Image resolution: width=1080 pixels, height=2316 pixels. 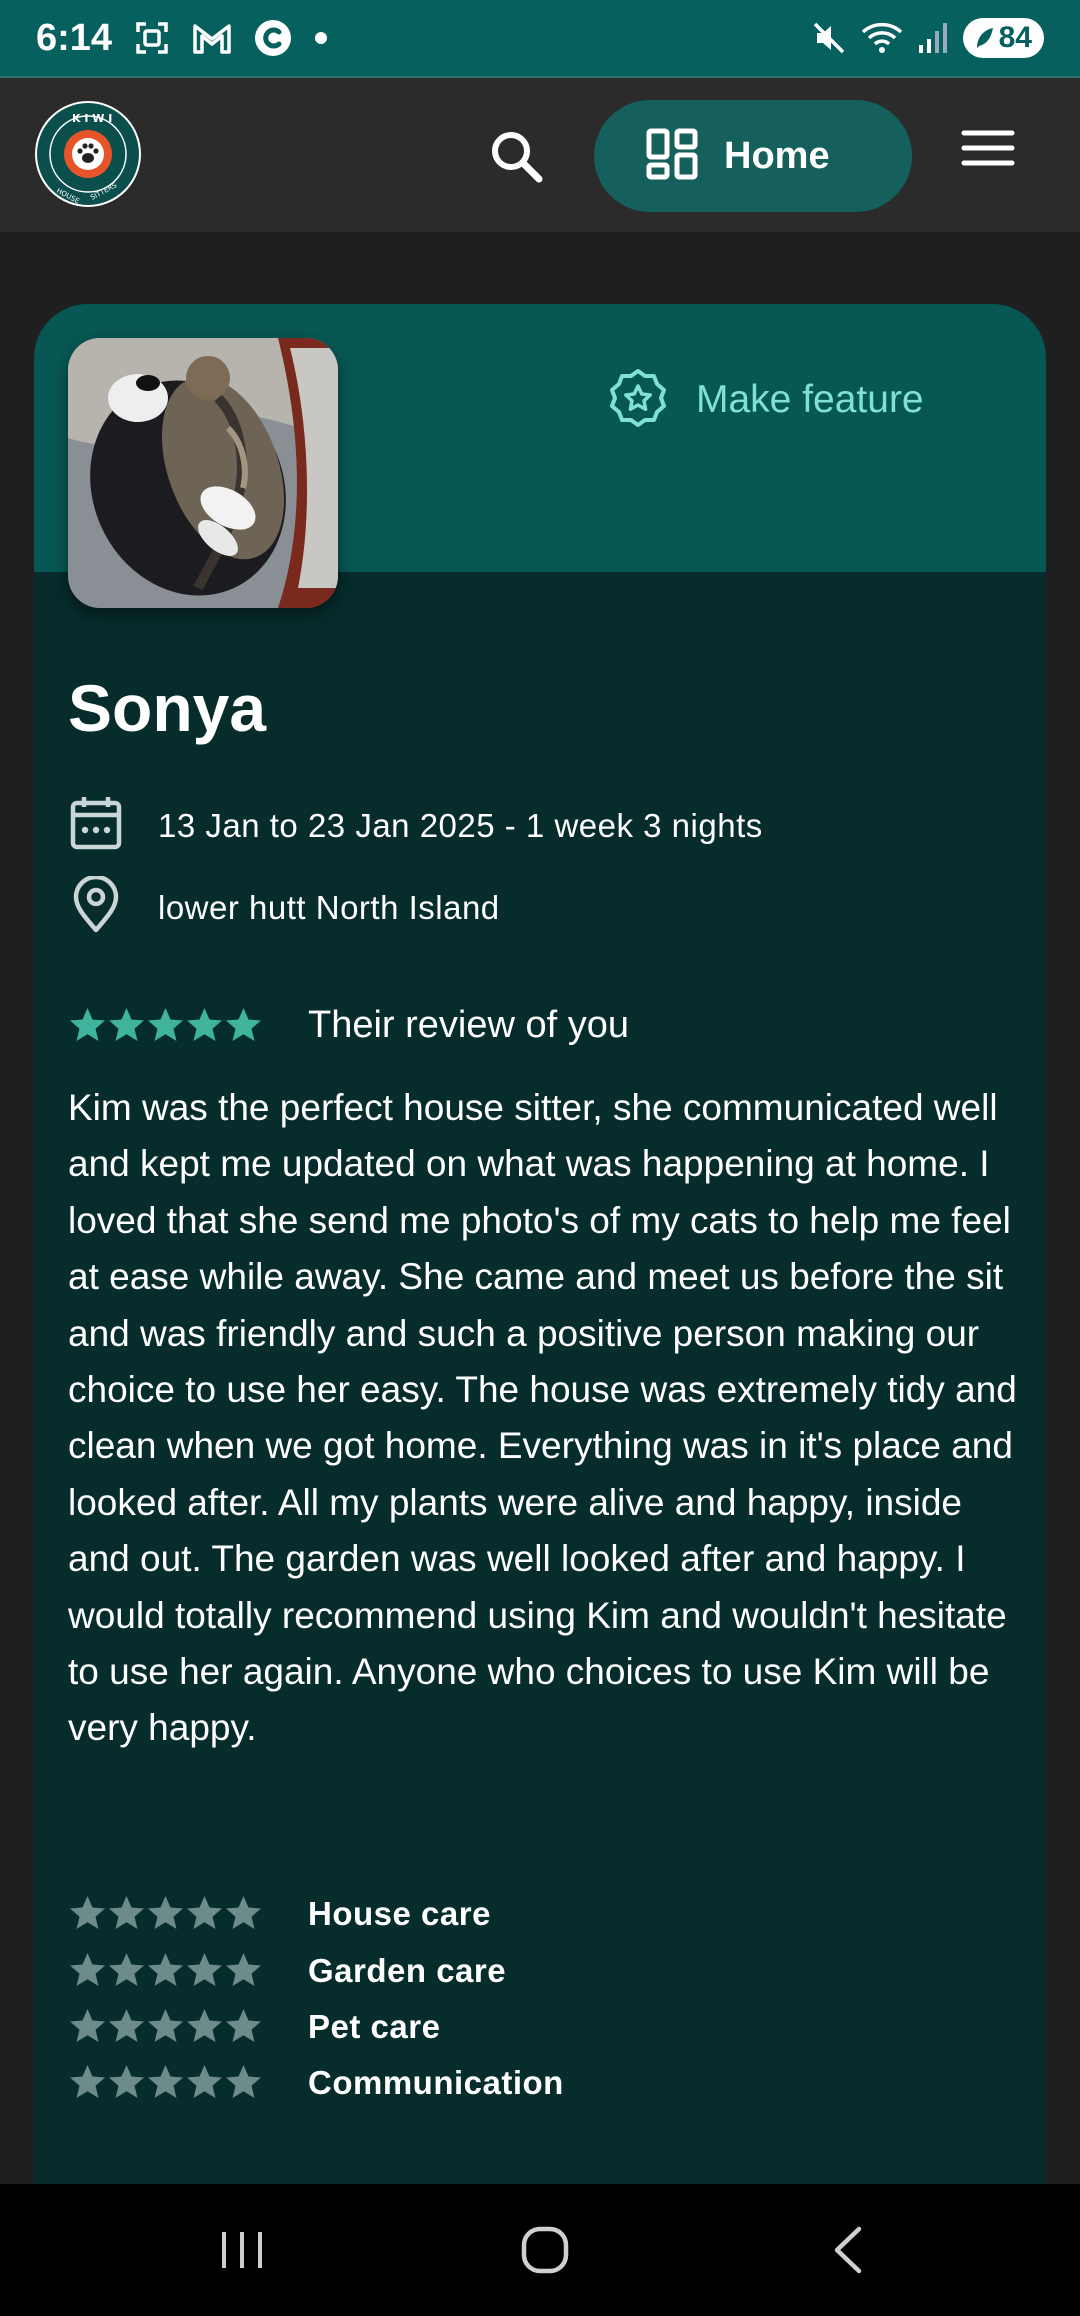 I want to click on dates-row: 13 Jan to 23 Jan 2025 - 1 week 3 nights, so click(x=415, y=825).